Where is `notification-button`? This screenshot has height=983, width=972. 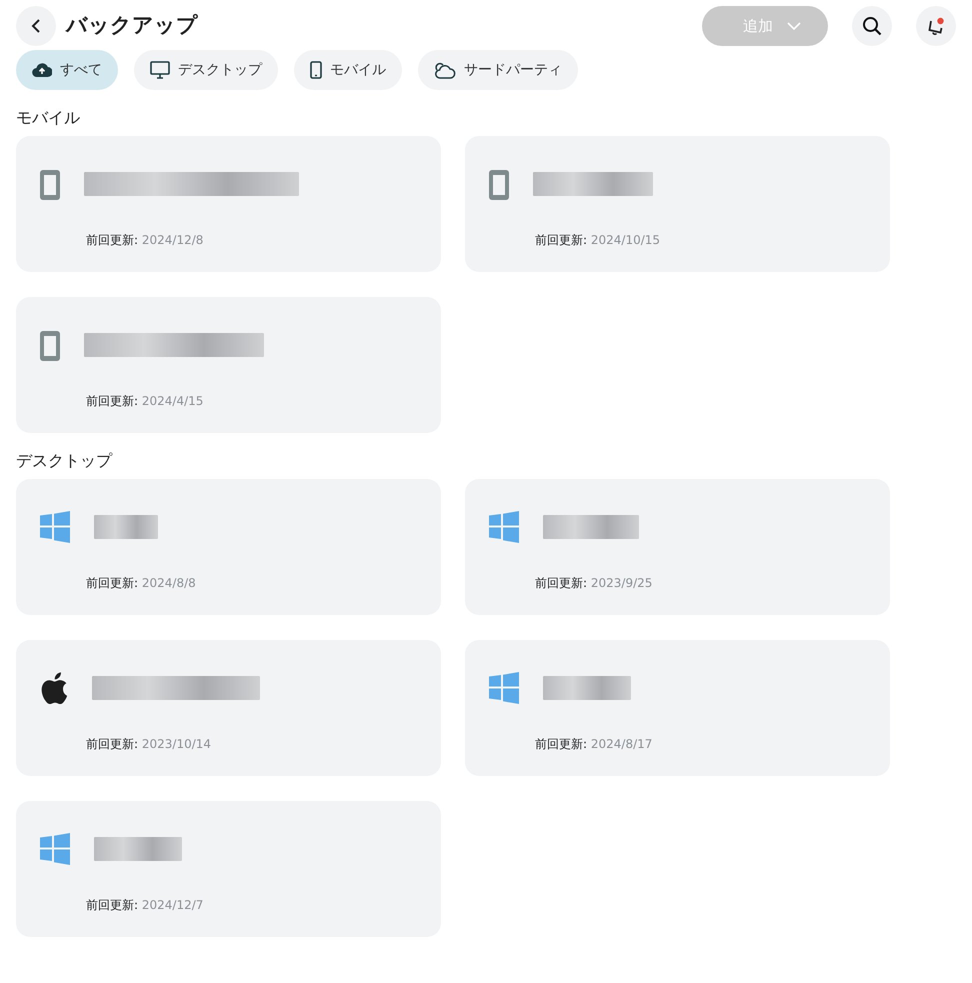 notification-button is located at coordinates (936, 26).